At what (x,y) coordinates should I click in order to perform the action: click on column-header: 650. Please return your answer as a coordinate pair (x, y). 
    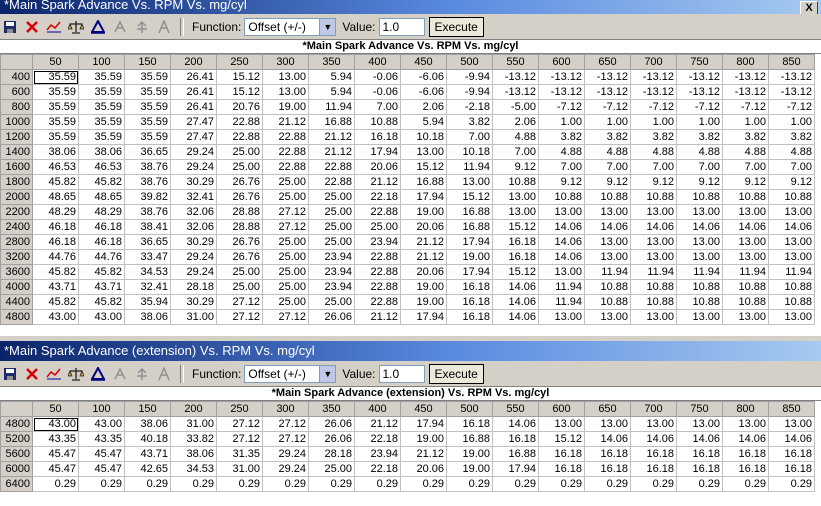
    Looking at the image, I should click on (607, 409).